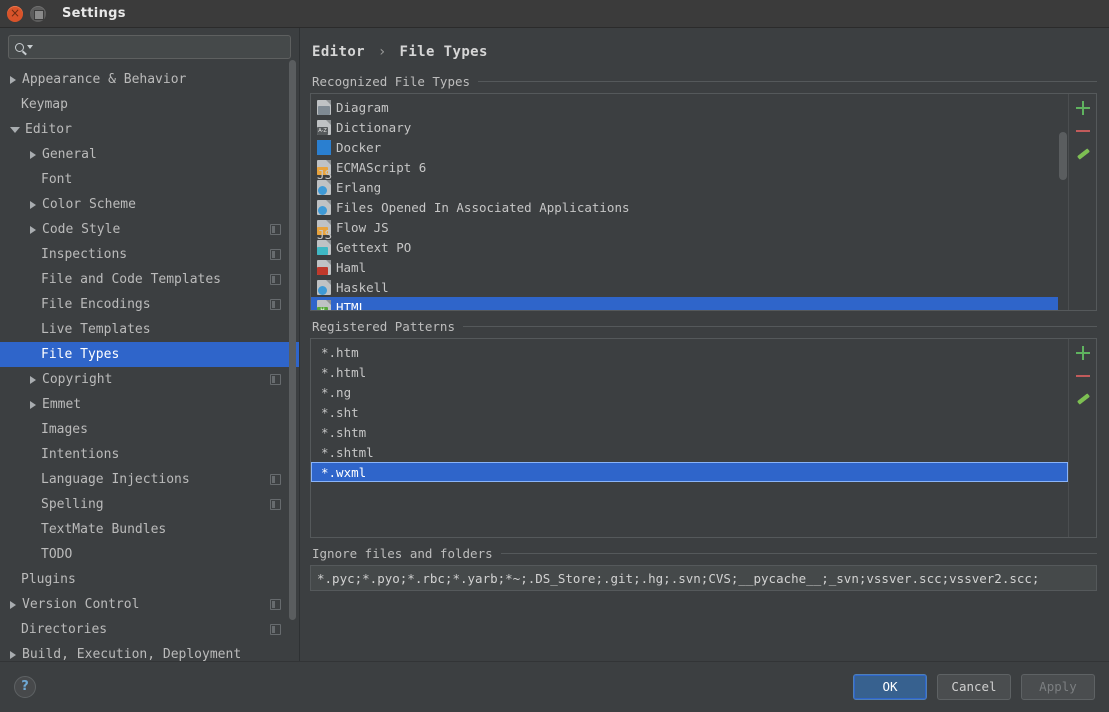 The width and height of the screenshot is (1109, 712). What do you see at coordinates (149, 154) in the screenshot?
I see `sidebar-item-general: General` at bounding box center [149, 154].